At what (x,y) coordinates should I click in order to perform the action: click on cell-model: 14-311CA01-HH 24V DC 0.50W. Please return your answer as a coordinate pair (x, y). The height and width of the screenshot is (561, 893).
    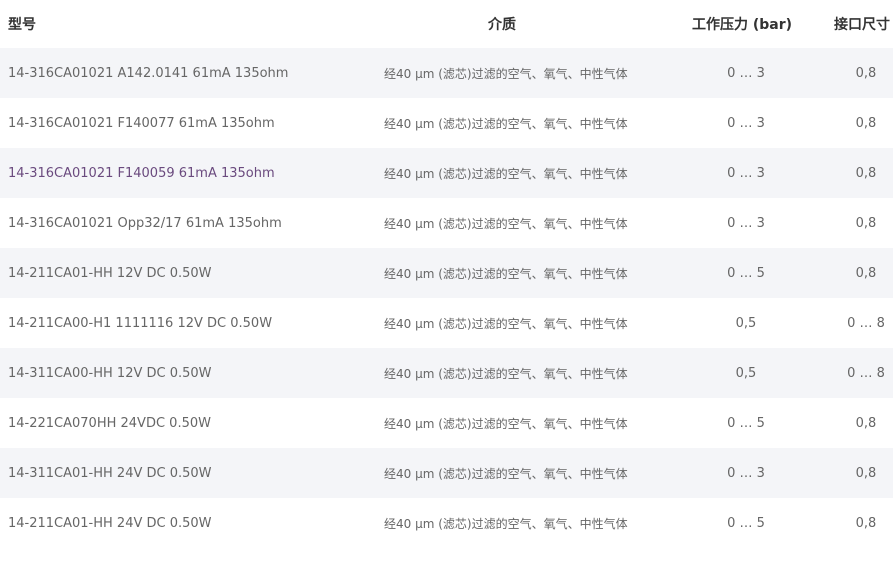
    Looking at the image, I should click on (110, 473).